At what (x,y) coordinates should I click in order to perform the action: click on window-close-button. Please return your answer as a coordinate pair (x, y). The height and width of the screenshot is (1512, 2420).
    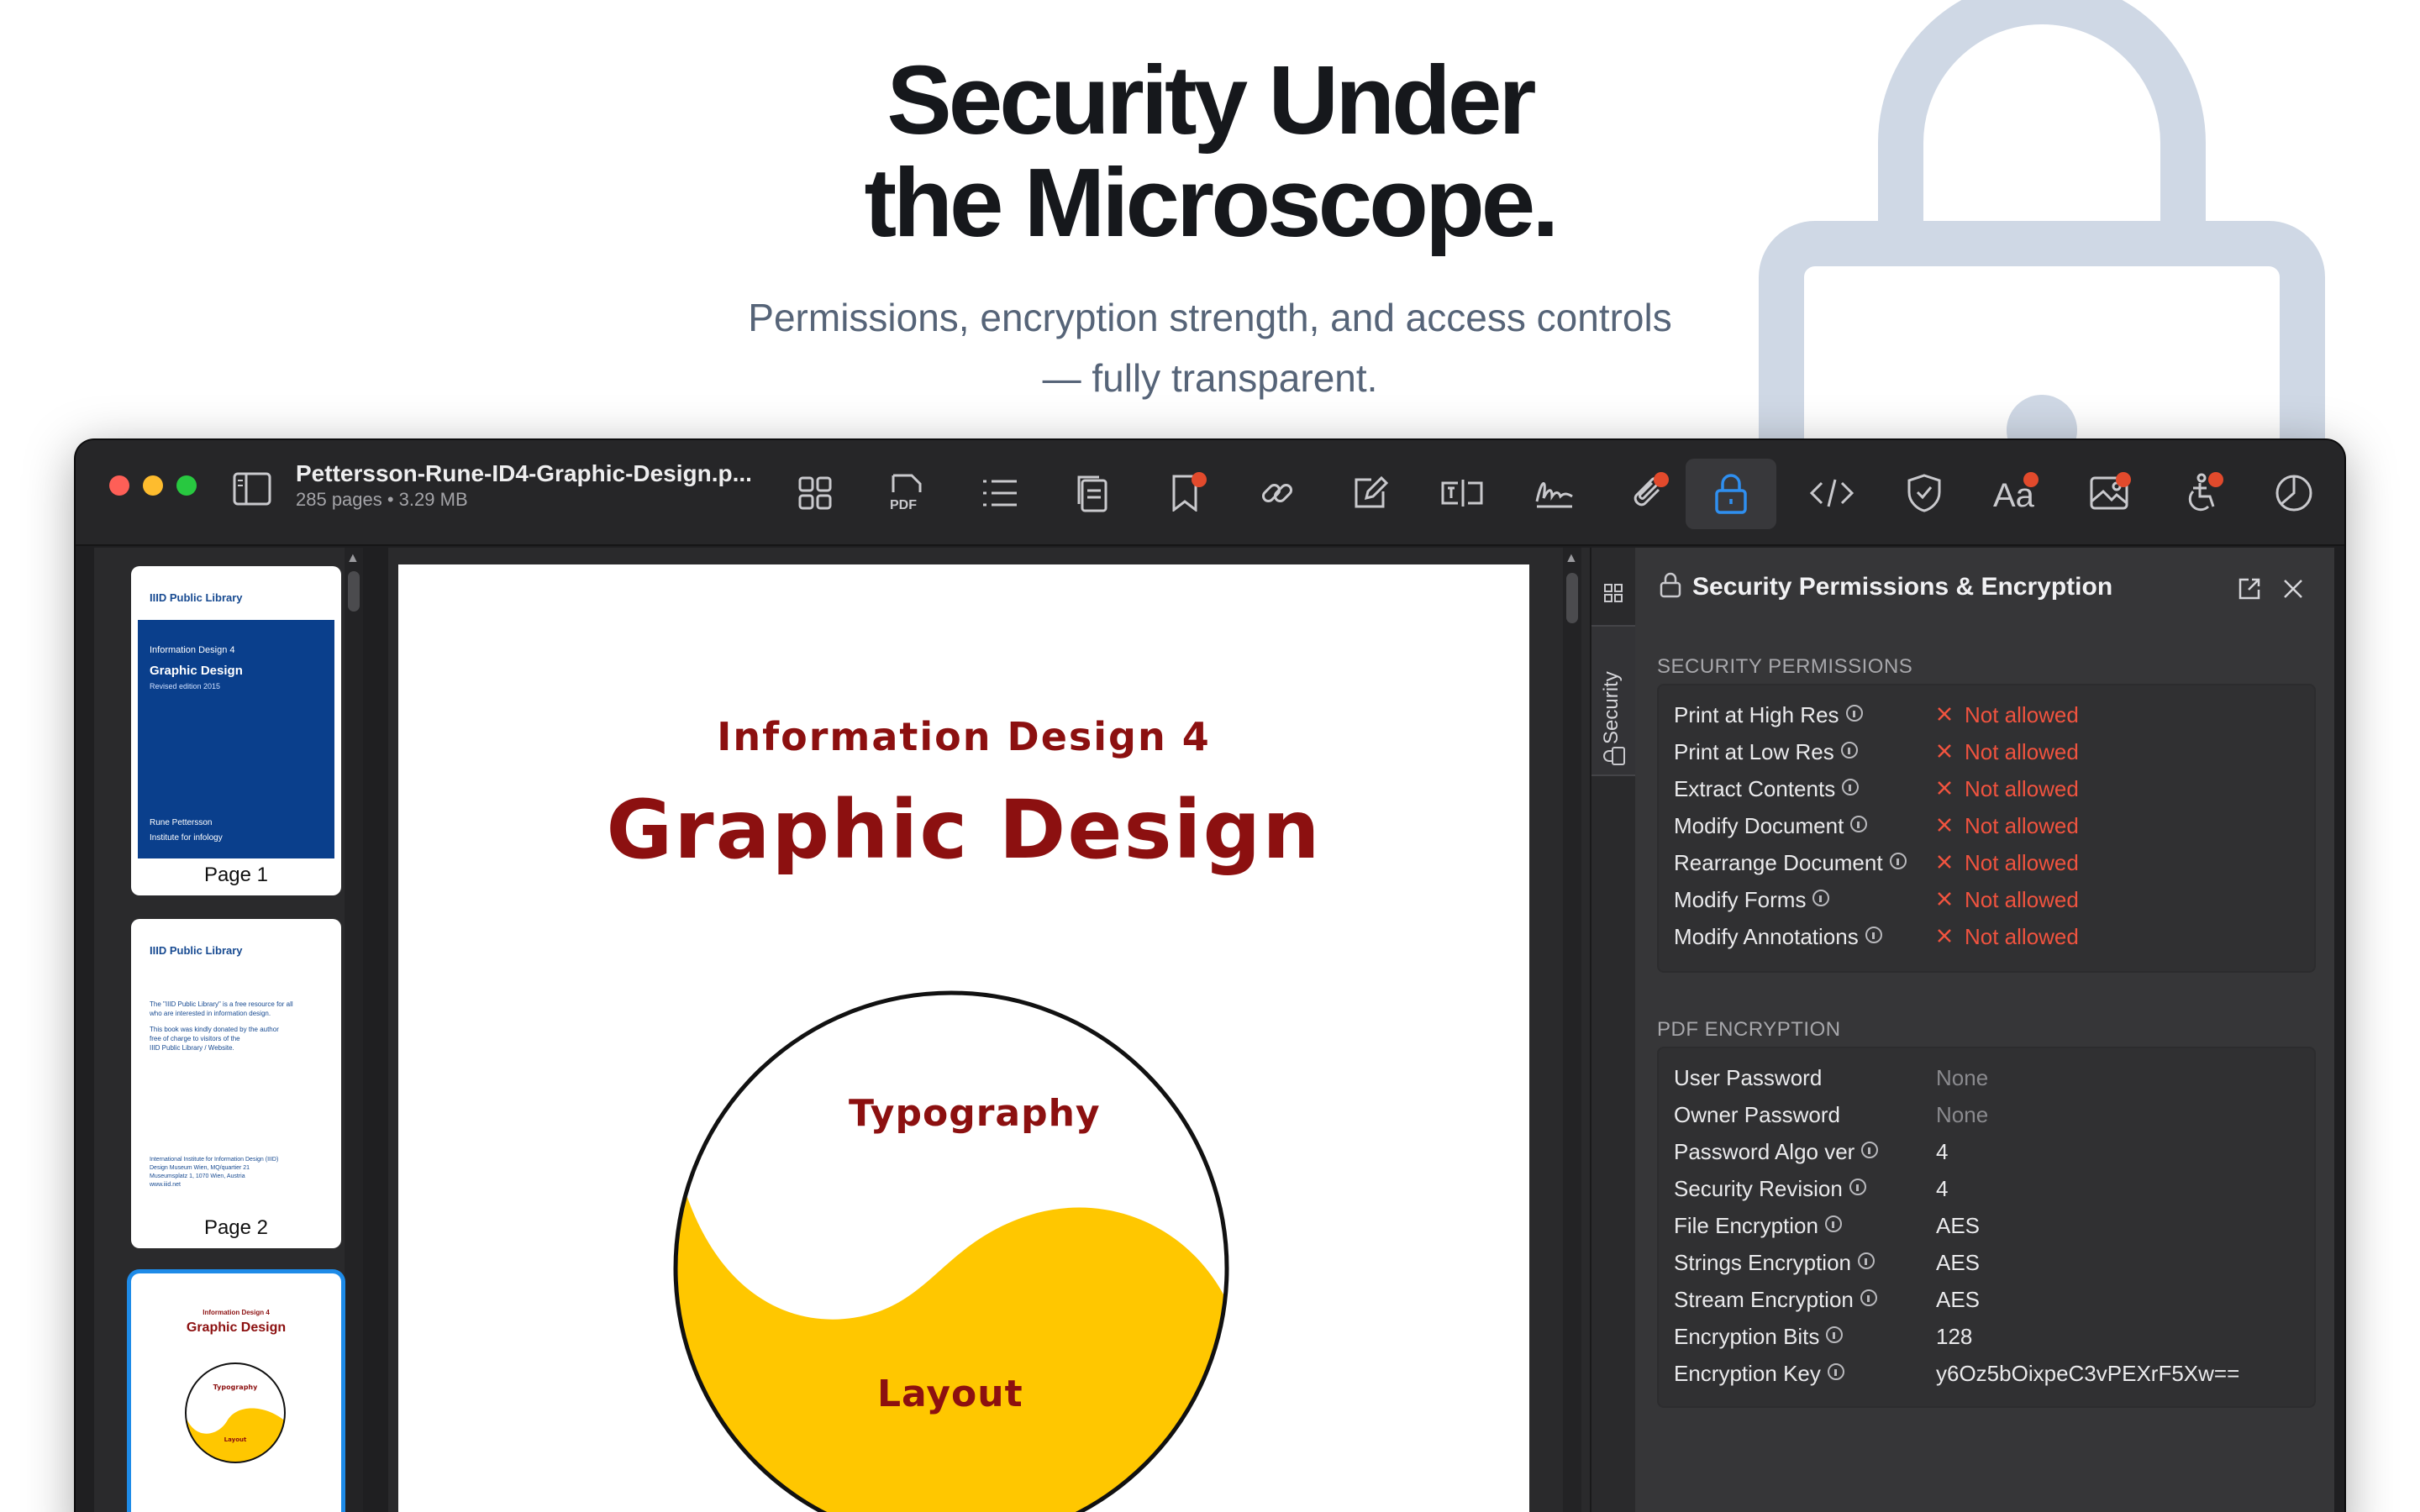
    Looking at the image, I should click on (119, 485).